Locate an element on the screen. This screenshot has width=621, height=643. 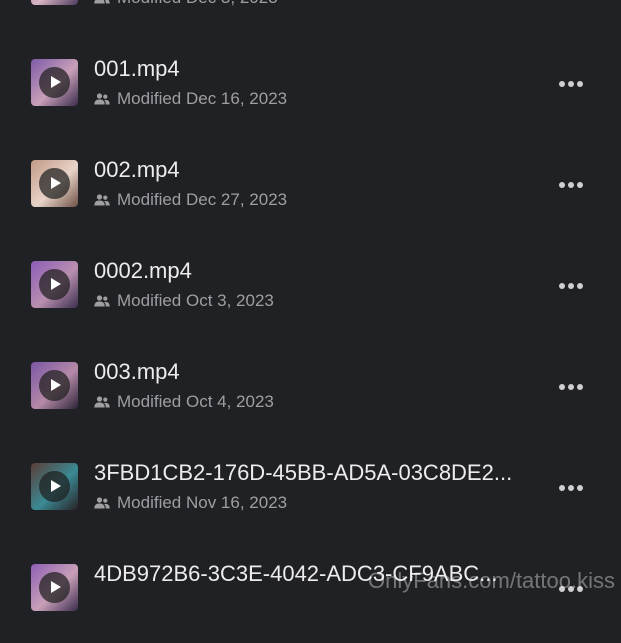
file-meta: Modified Oct 3, 2023 is located at coordinates (184, 301).